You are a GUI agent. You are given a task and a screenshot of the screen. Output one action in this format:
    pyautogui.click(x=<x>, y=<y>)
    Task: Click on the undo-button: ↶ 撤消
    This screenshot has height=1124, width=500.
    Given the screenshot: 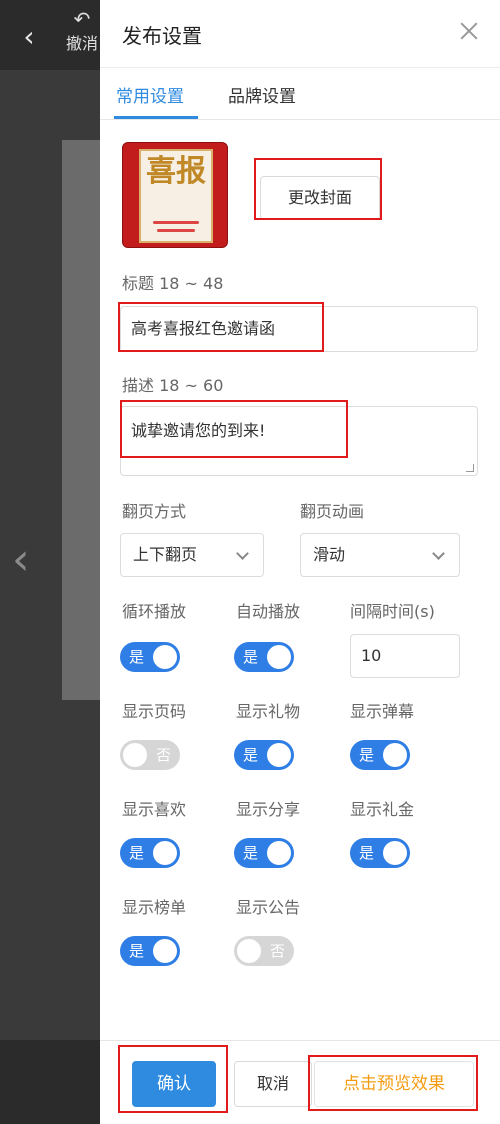 What is the action you would take?
    pyautogui.click(x=82, y=31)
    